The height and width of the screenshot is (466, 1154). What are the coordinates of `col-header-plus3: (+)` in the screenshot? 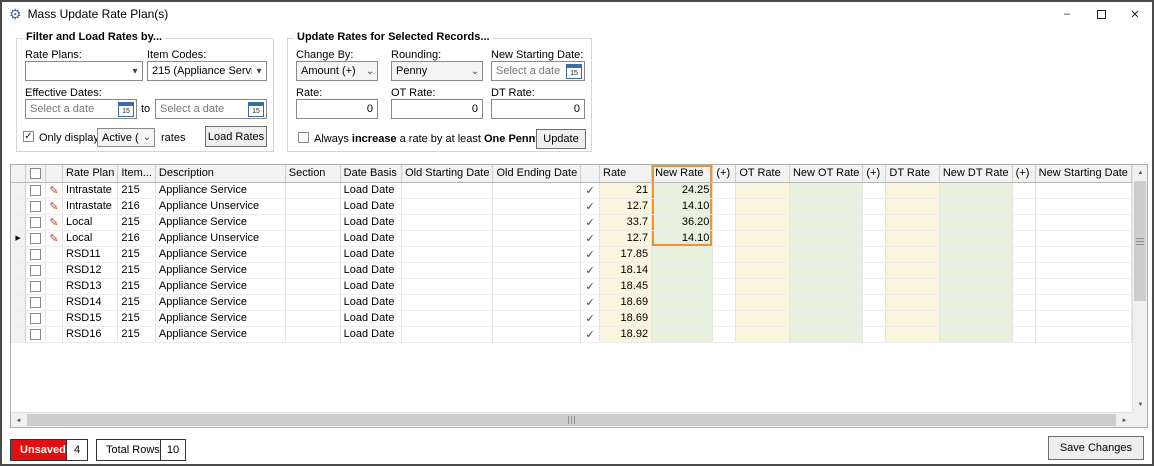 It's located at (1024, 174).